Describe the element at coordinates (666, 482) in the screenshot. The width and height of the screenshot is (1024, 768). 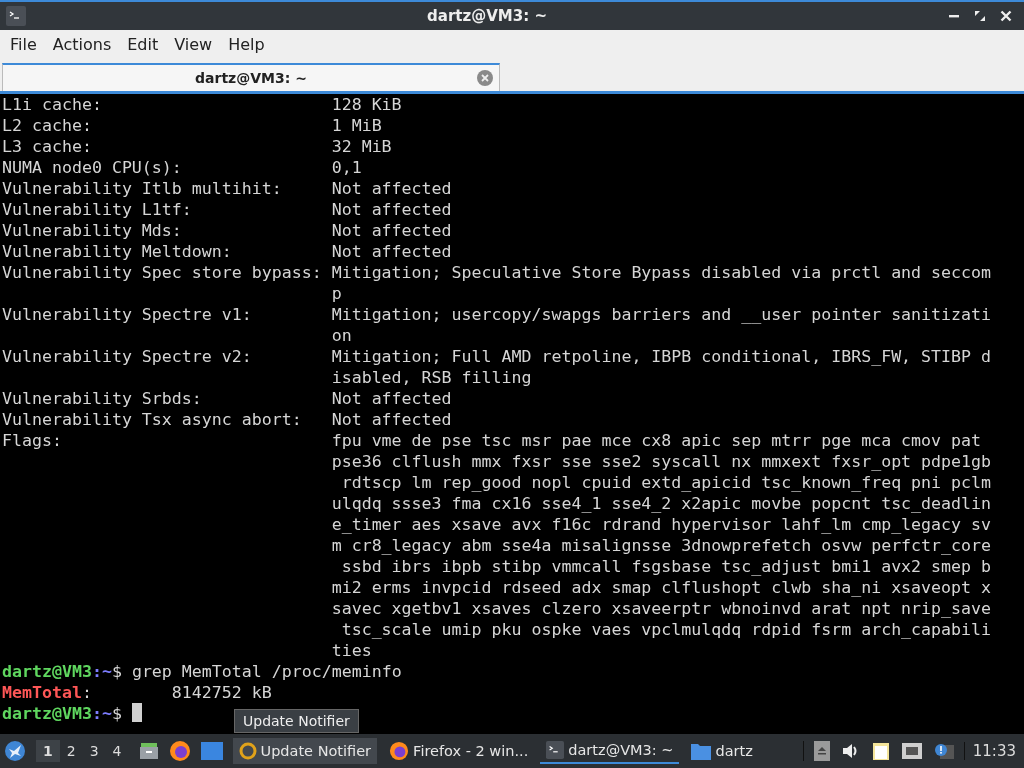
I see `field-value: rdtscp lm rep_good nopl cpuid extd_apicid tsc_known_freq pni pclm` at that location.